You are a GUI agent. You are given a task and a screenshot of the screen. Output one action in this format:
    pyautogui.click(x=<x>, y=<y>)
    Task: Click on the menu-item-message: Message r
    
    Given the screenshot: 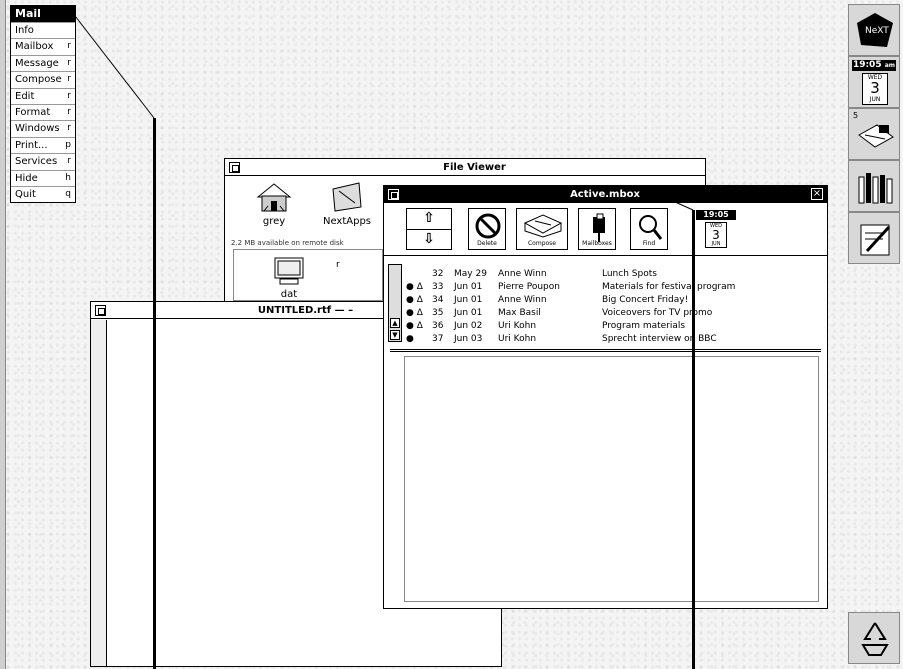 What is the action you would take?
    pyautogui.click(x=43, y=62)
    